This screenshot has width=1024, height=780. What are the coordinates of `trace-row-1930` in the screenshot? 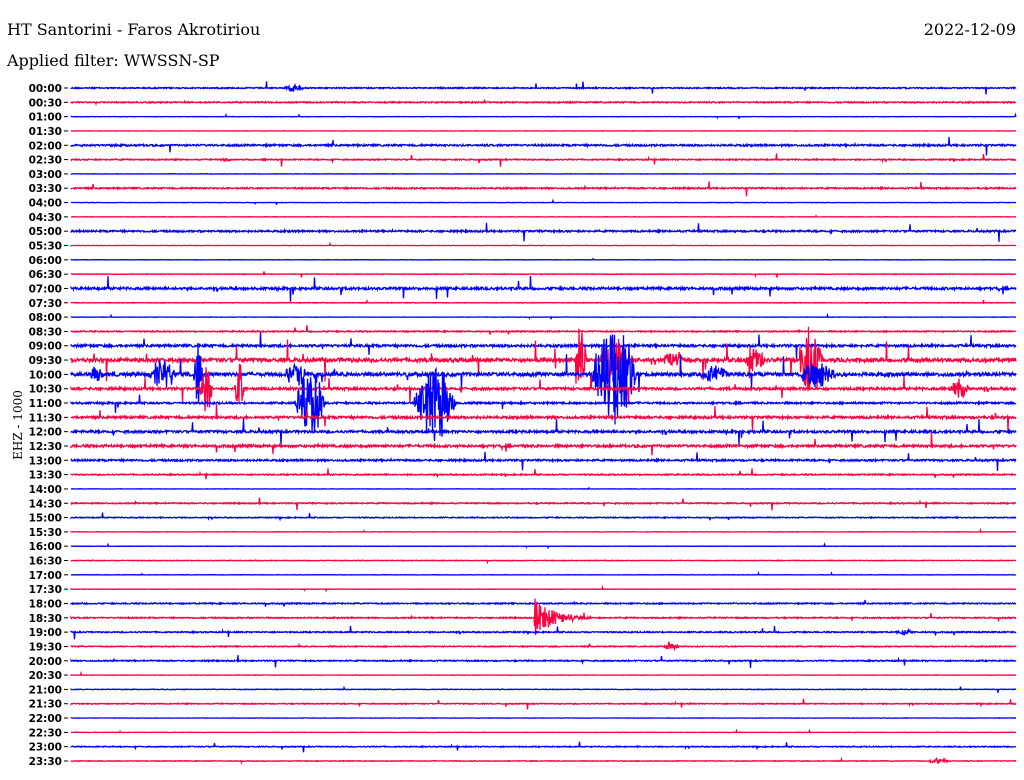 It's located at (543, 646).